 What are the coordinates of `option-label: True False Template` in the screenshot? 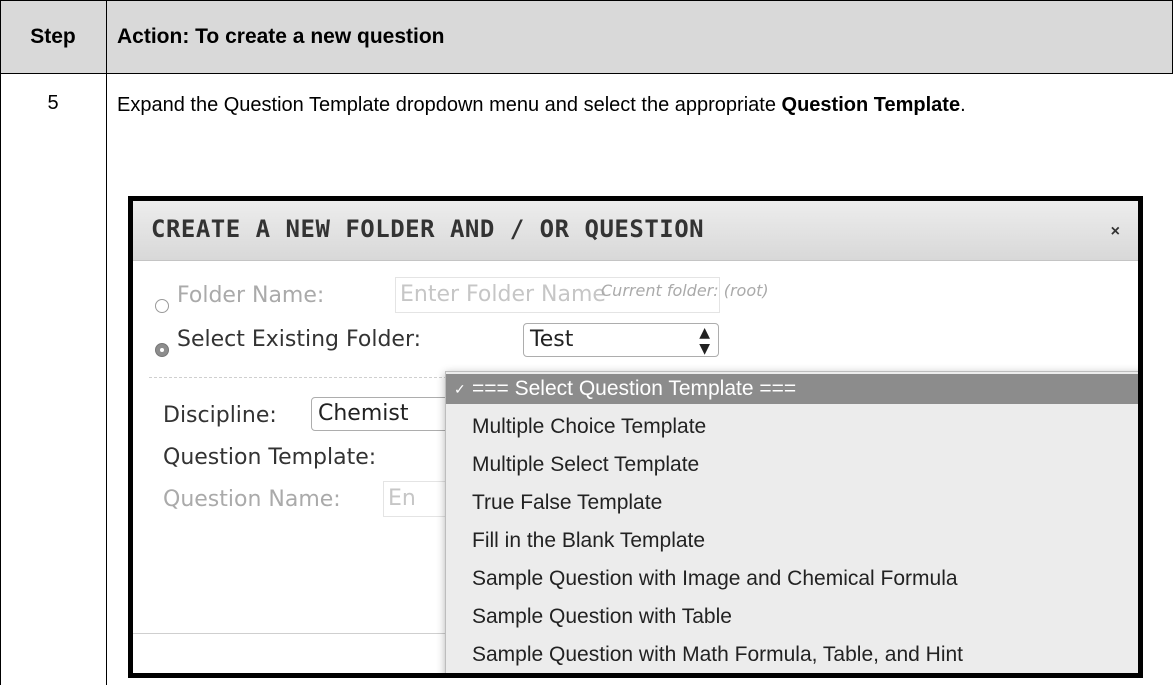 It's located at (567, 502).